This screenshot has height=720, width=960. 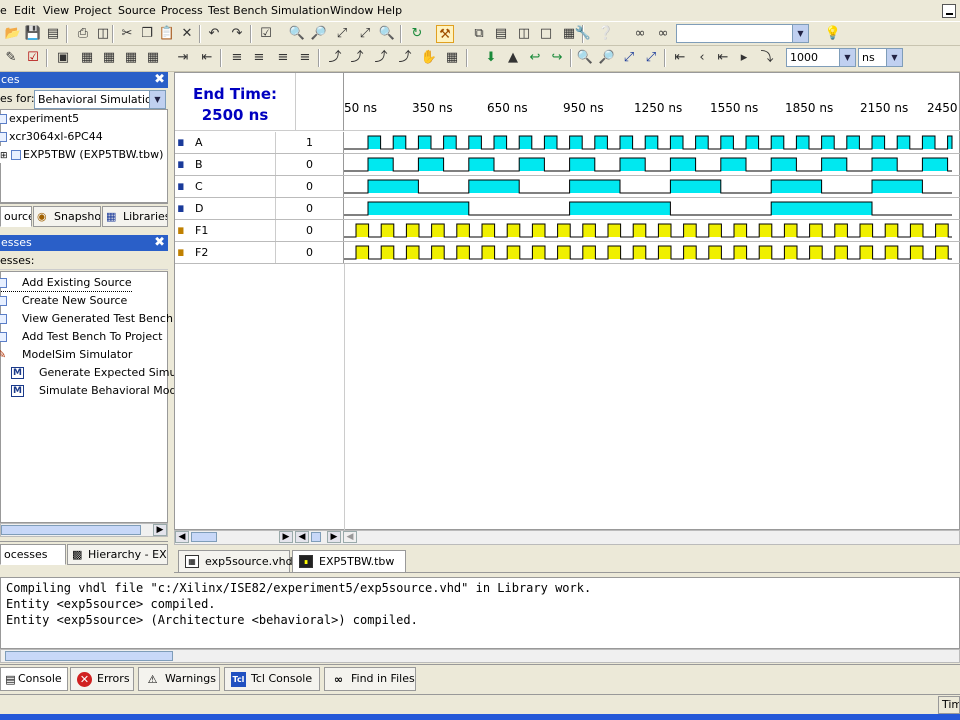 What do you see at coordinates (237, 34) in the screenshot?
I see `redo-icon: ↷` at bounding box center [237, 34].